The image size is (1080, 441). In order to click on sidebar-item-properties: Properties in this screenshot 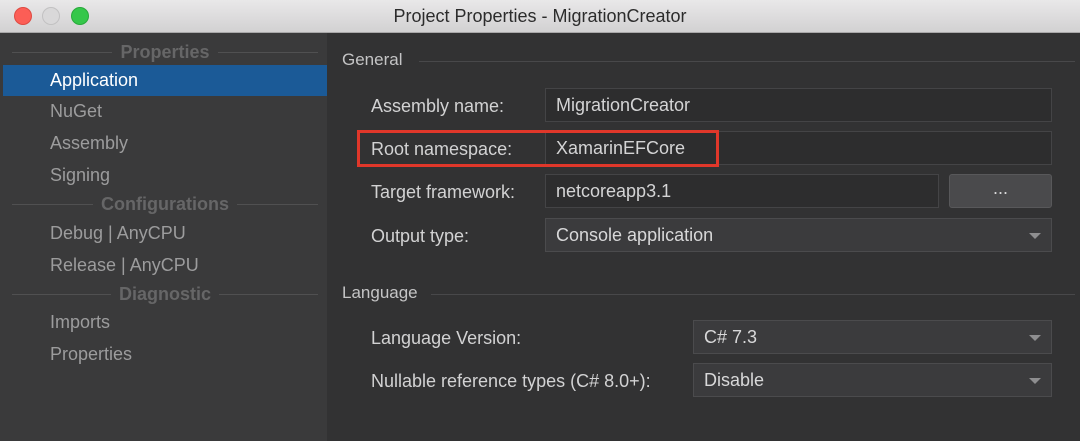, I will do `click(163, 354)`.